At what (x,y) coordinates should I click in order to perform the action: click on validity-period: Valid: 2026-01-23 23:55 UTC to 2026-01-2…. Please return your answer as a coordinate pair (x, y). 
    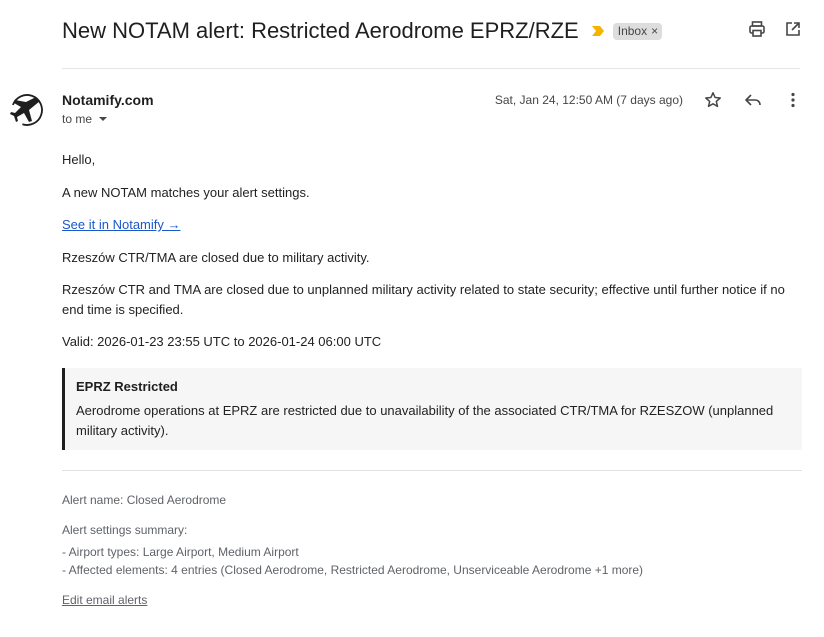
    Looking at the image, I should click on (222, 341).